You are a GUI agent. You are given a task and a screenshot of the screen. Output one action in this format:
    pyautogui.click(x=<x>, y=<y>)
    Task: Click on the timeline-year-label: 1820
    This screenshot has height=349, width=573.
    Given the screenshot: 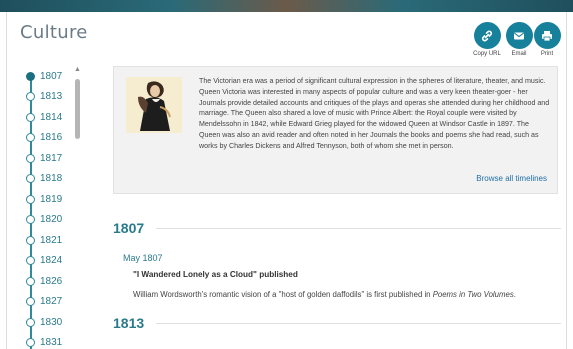 What is the action you would take?
    pyautogui.click(x=51, y=219)
    